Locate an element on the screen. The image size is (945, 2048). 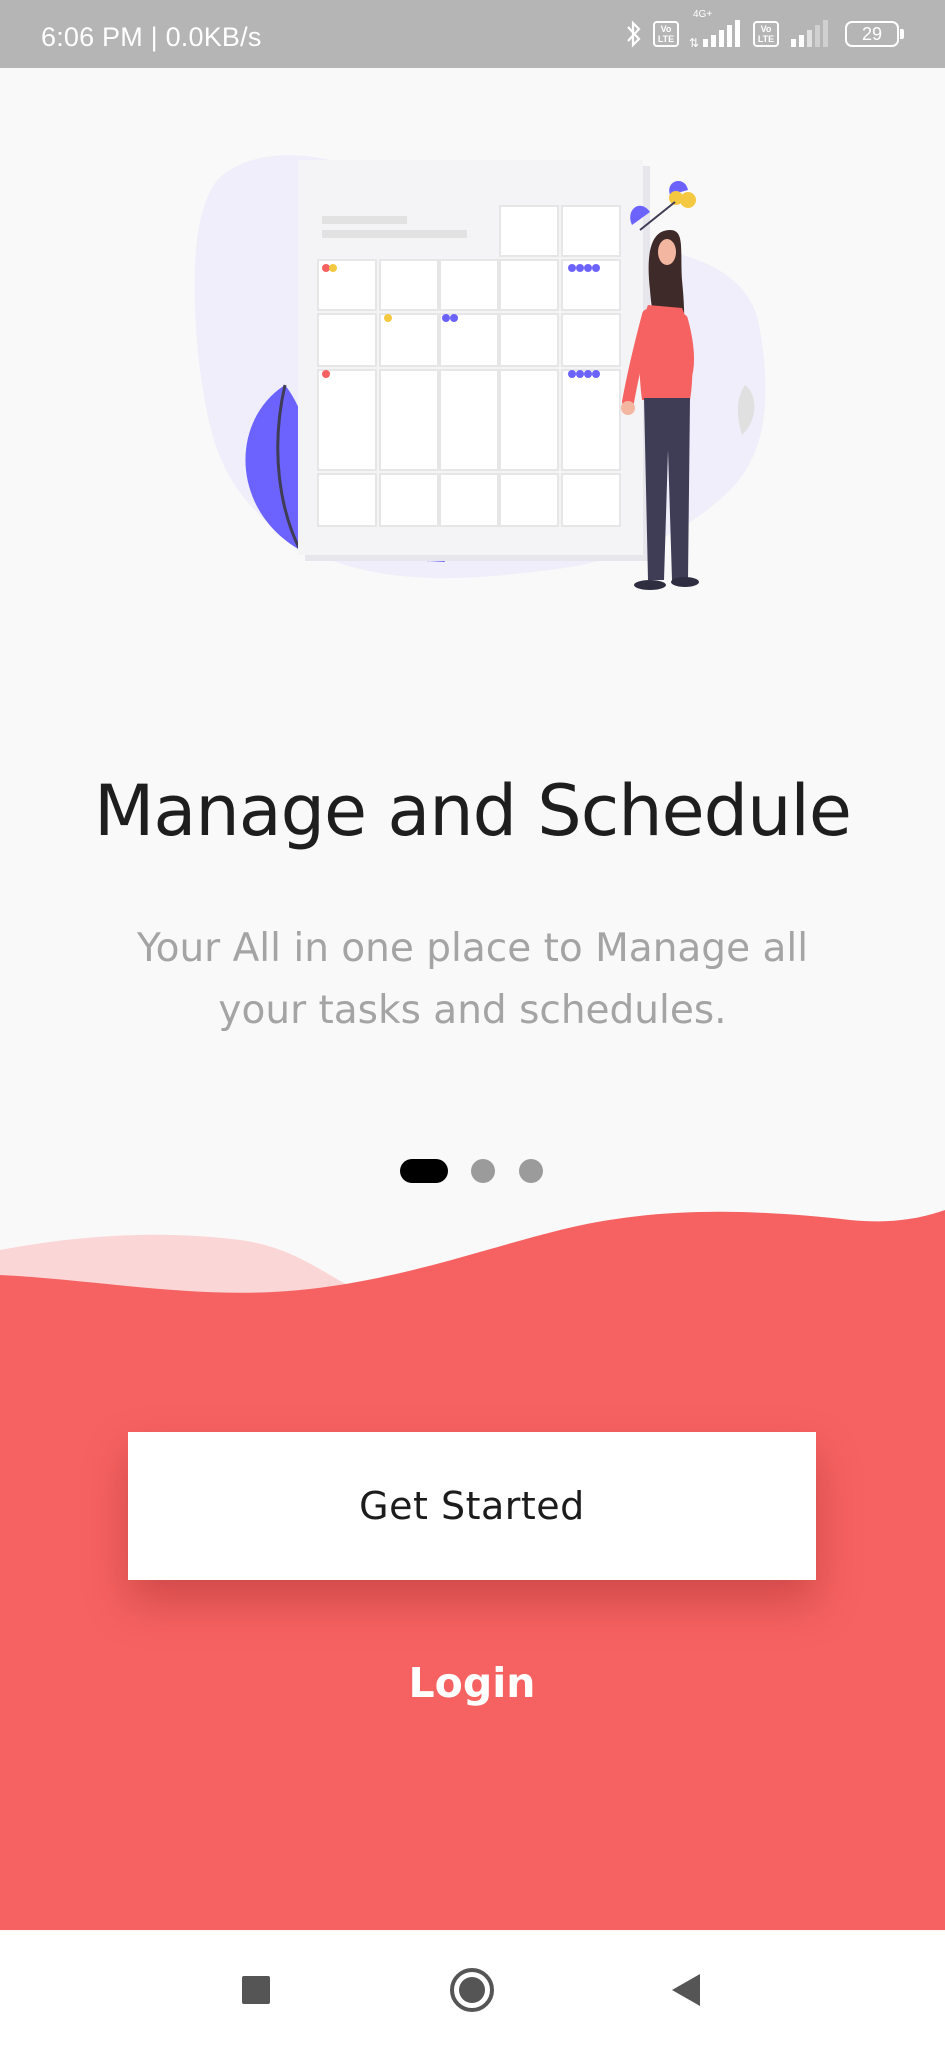
back-icon is located at coordinates (686, 1990).